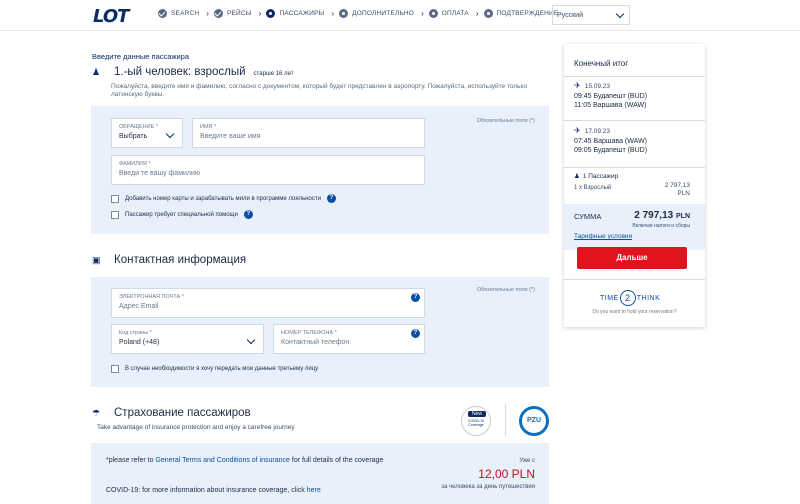 This screenshot has height=504, width=800. I want to click on time2think-subtitle: Do you want to hold your reservation?, so click(634, 312).